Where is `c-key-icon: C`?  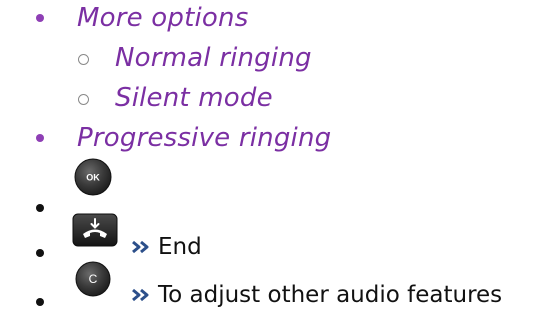 c-key-icon: C is located at coordinates (93, 279).